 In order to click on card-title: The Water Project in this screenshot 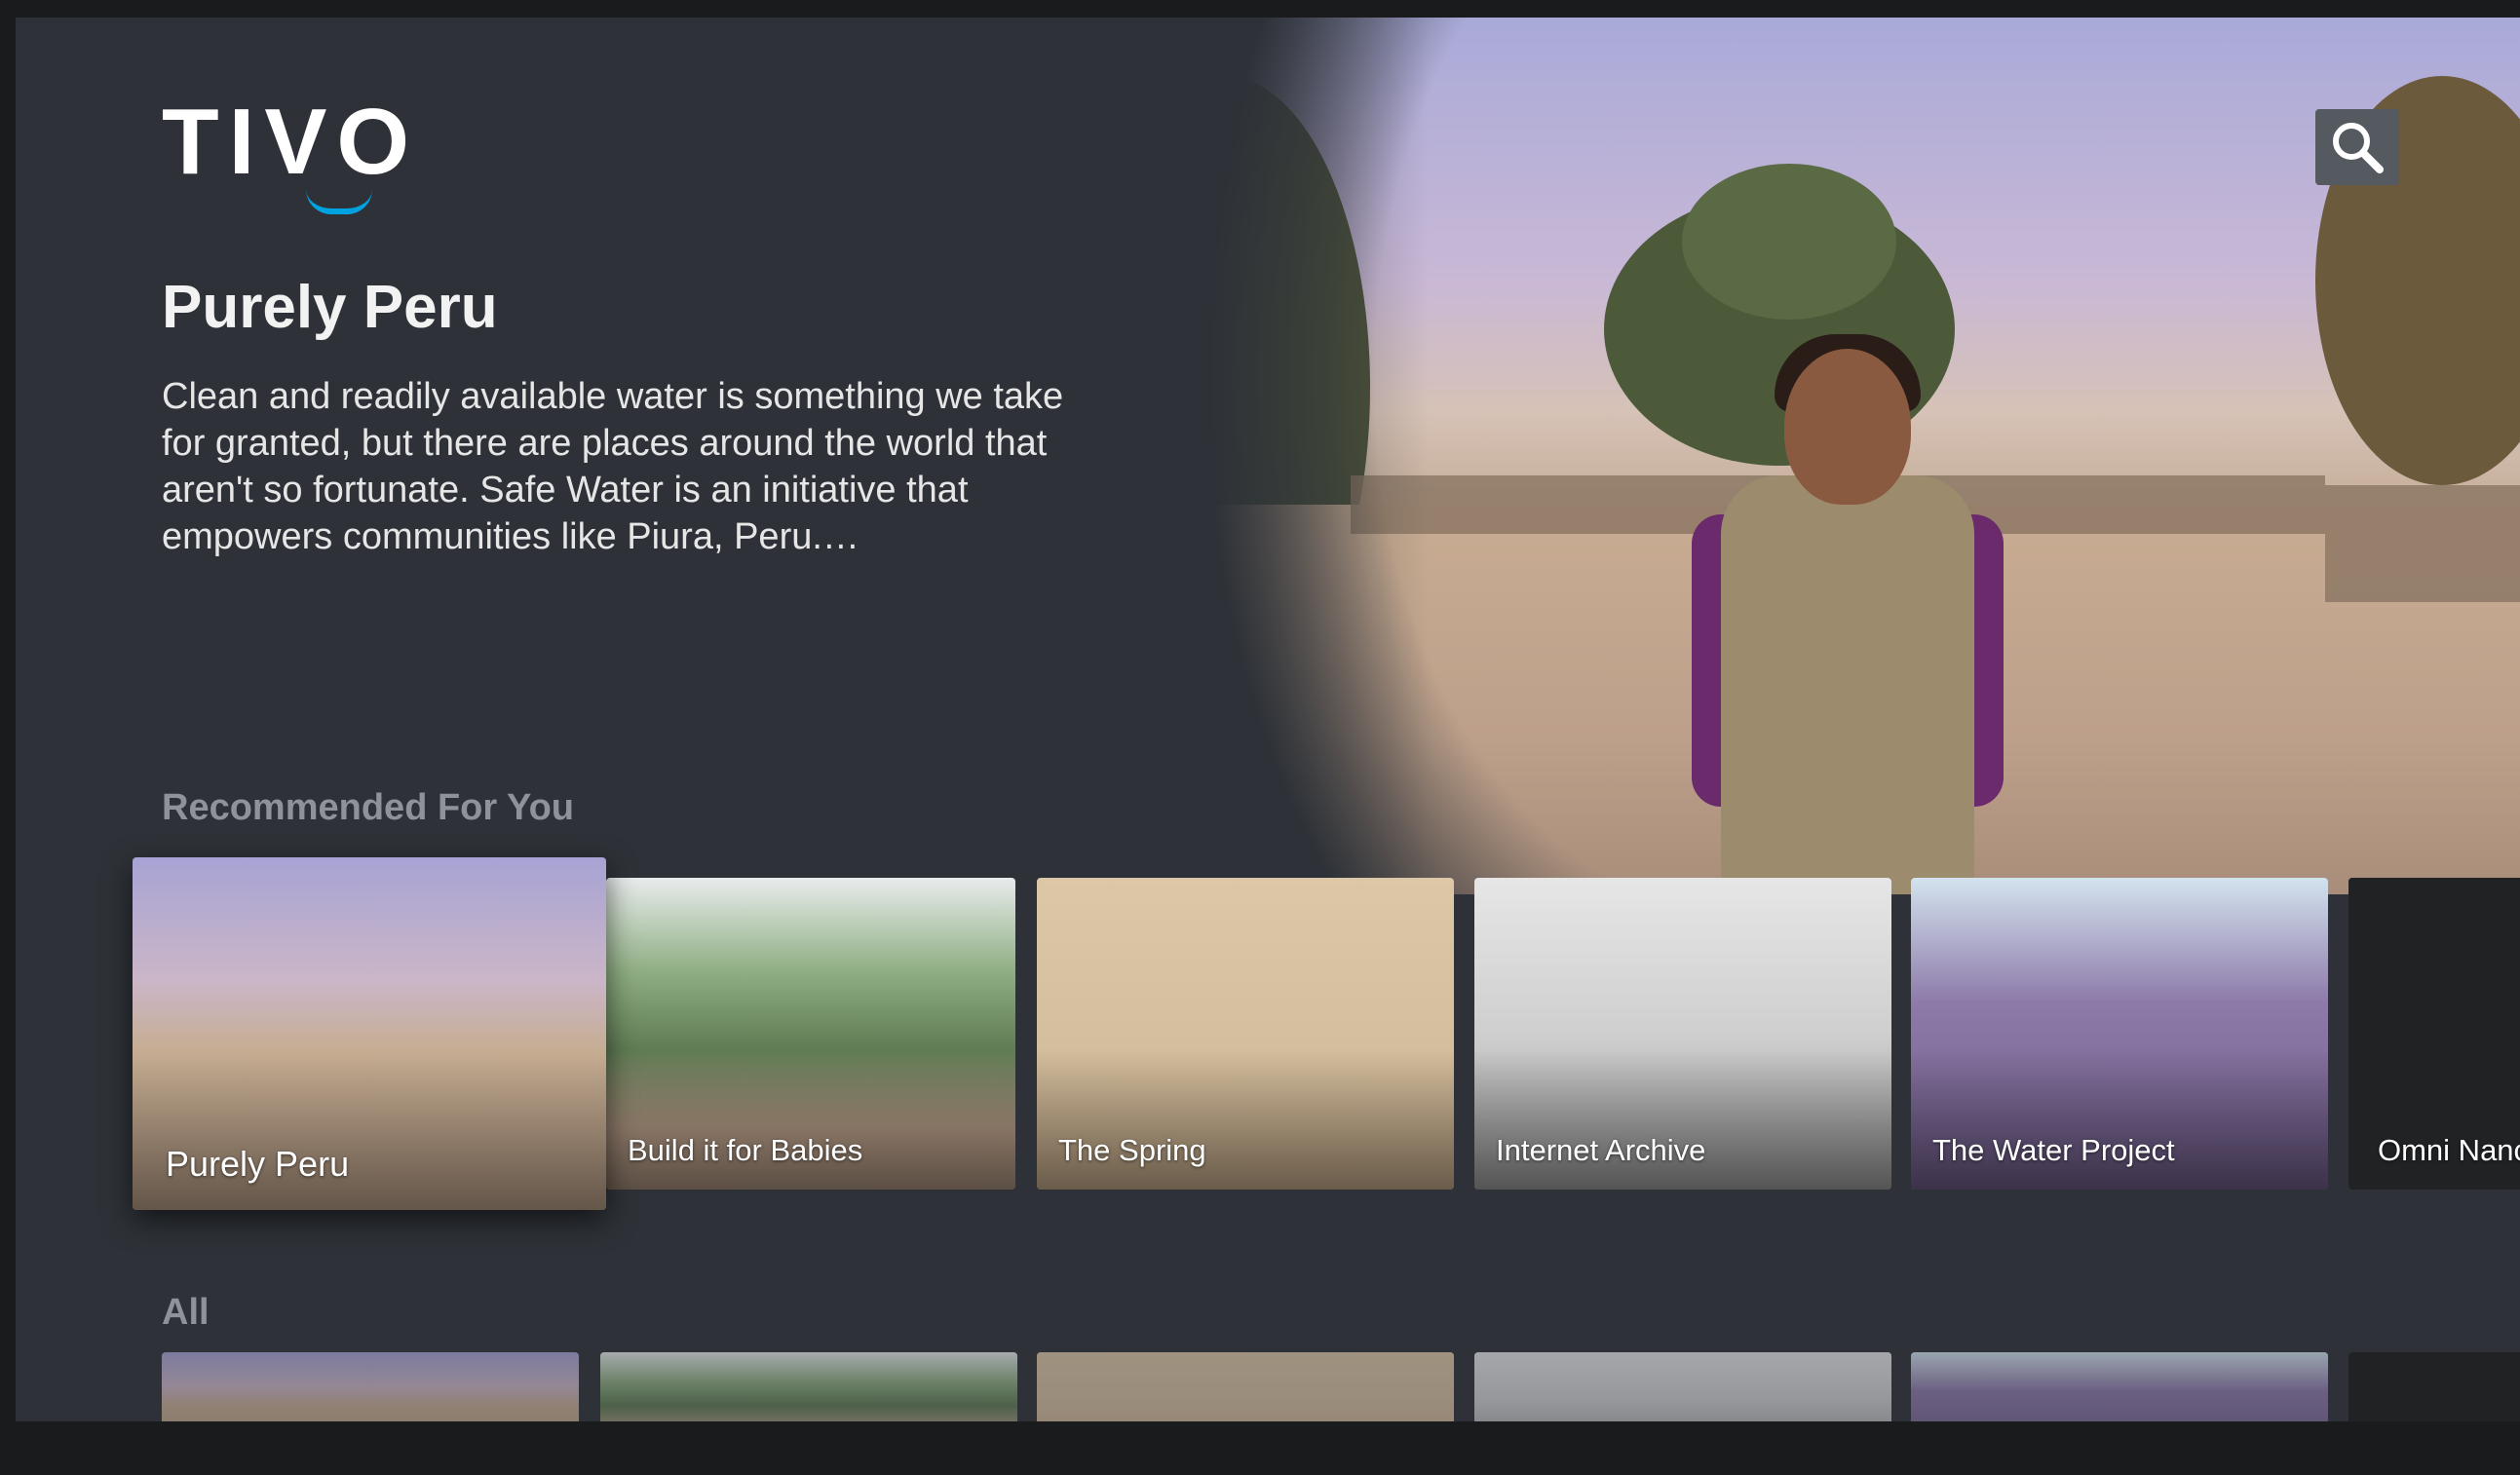, I will do `click(2053, 1150)`.